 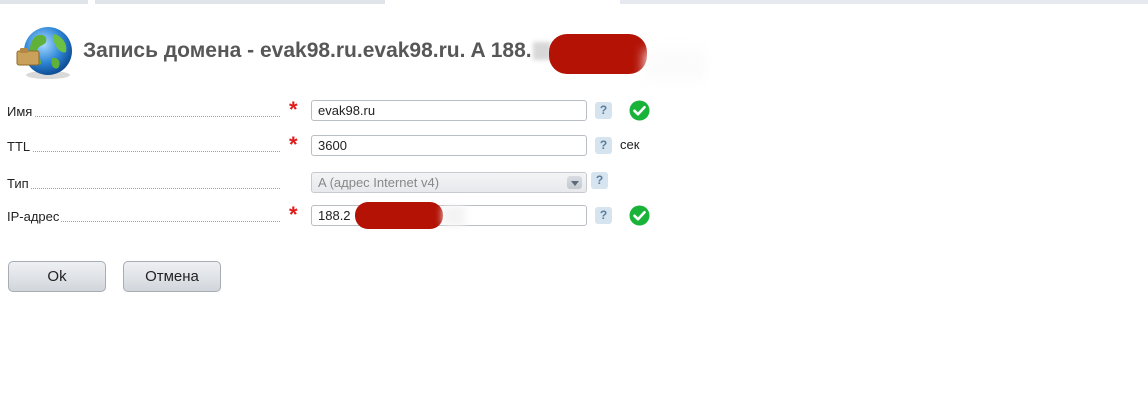 I want to click on ttl-input, so click(x=449, y=145).